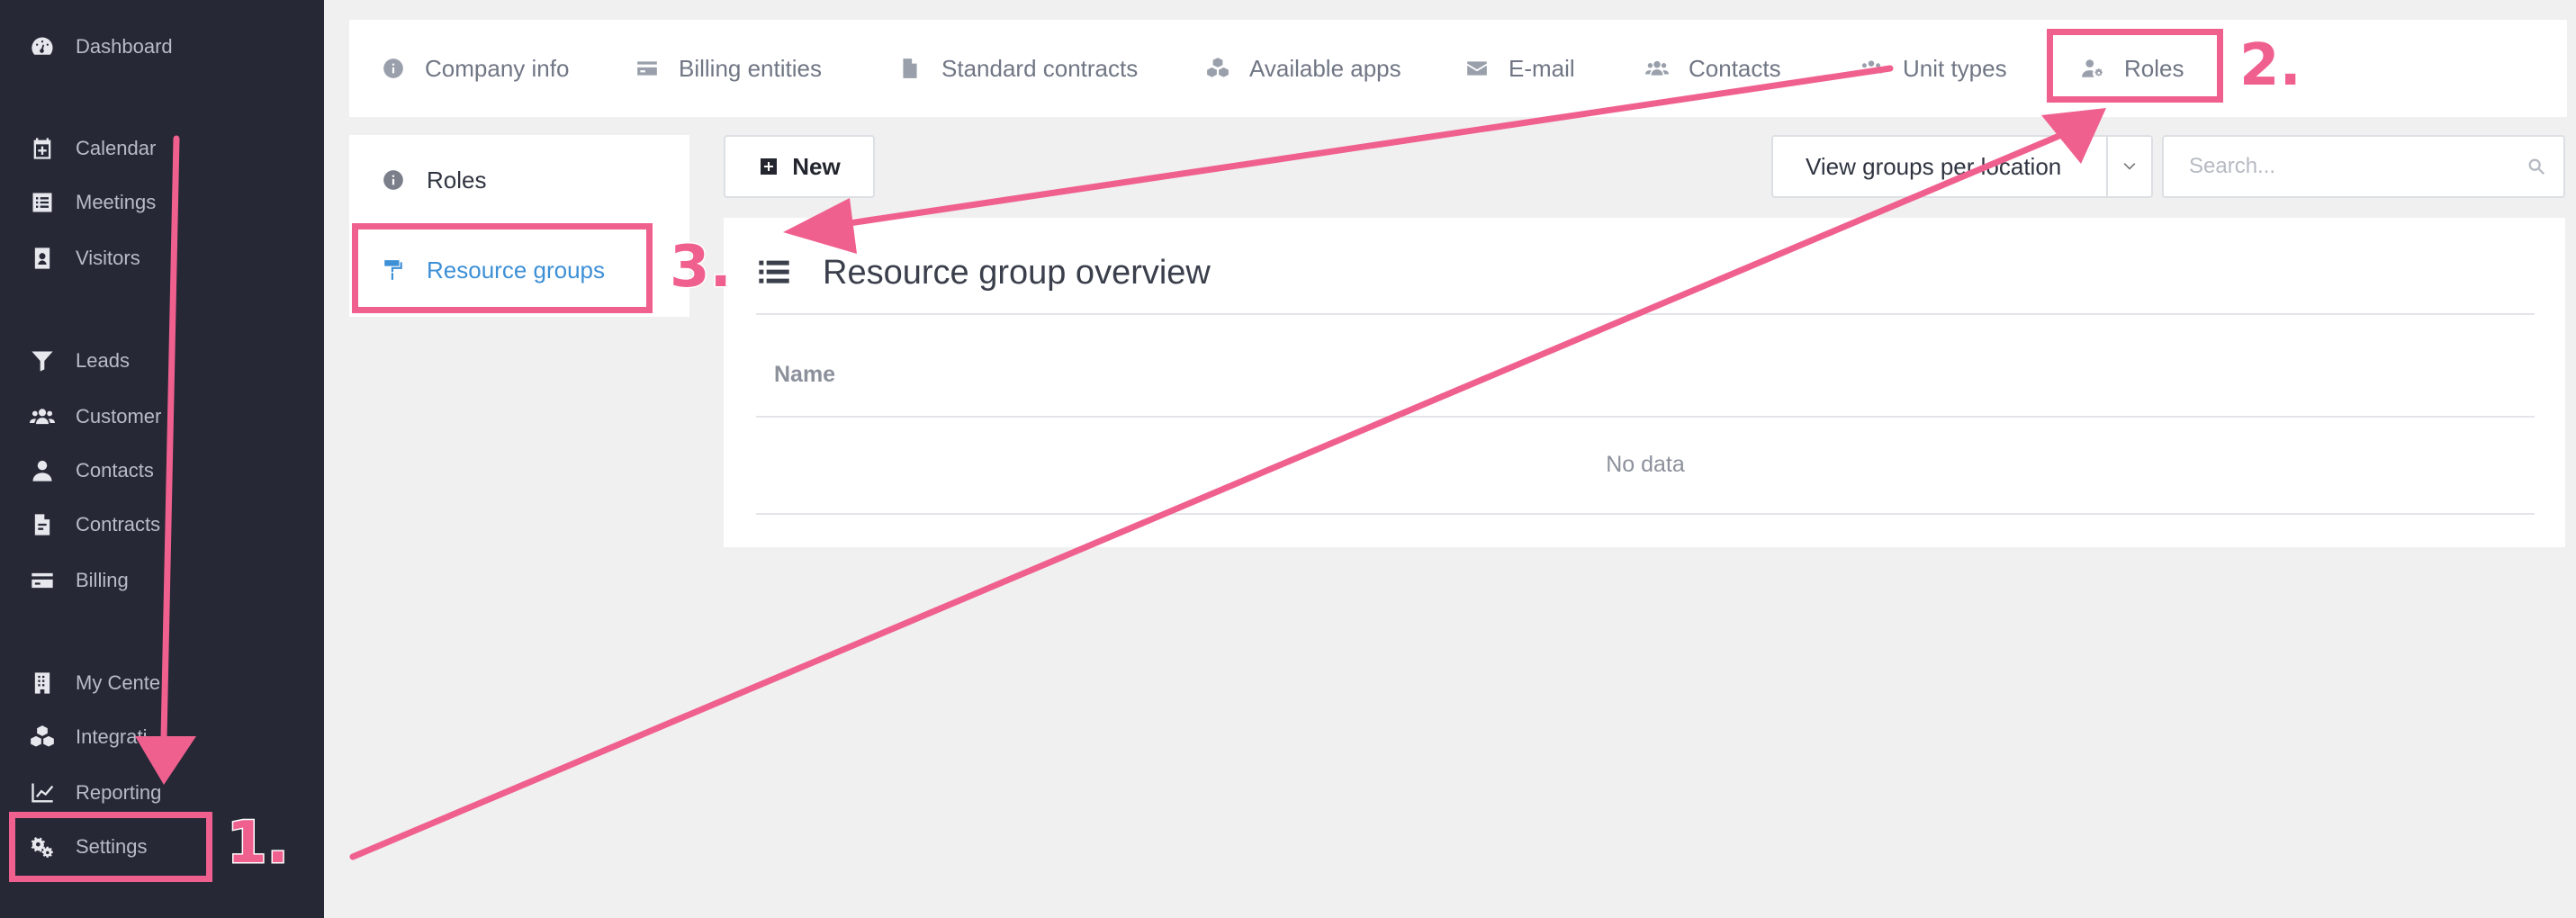  I want to click on sidebar-item-calendar: Calendar, so click(162, 148).